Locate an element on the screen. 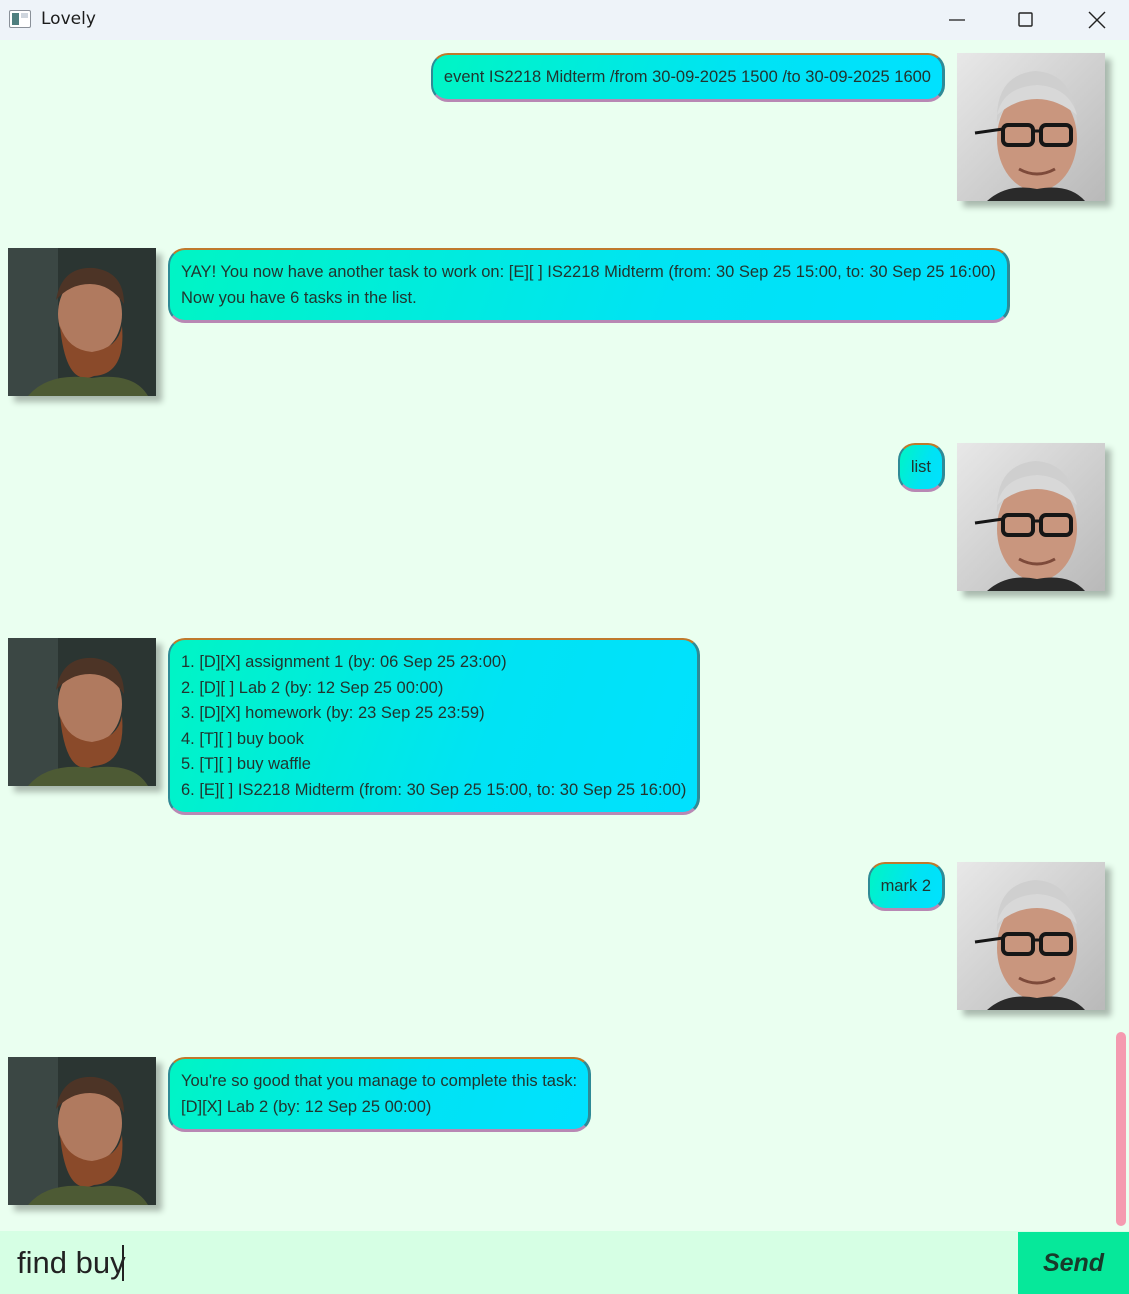 Image resolution: width=1129 pixels, height=1294 pixels. minimize-icon is located at coordinates (957, 20).